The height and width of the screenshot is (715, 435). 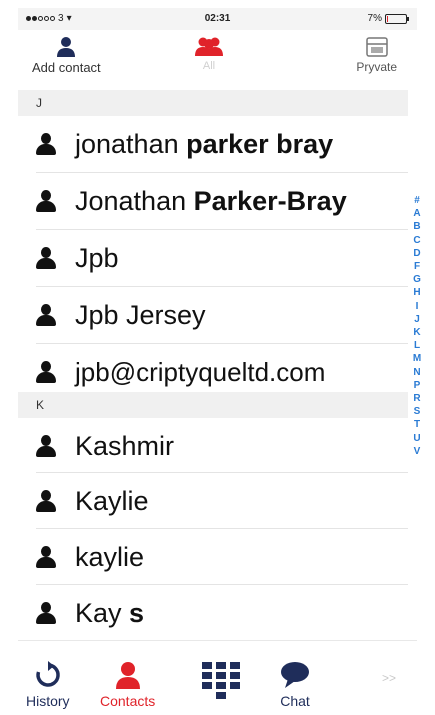 What do you see at coordinates (416, 240) in the screenshot?
I see `index-letter: C` at bounding box center [416, 240].